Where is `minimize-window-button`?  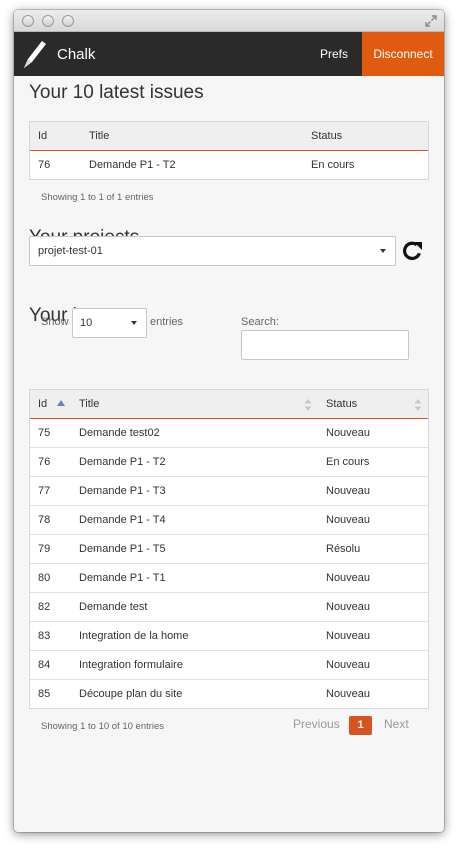
minimize-window-button is located at coordinates (48, 21).